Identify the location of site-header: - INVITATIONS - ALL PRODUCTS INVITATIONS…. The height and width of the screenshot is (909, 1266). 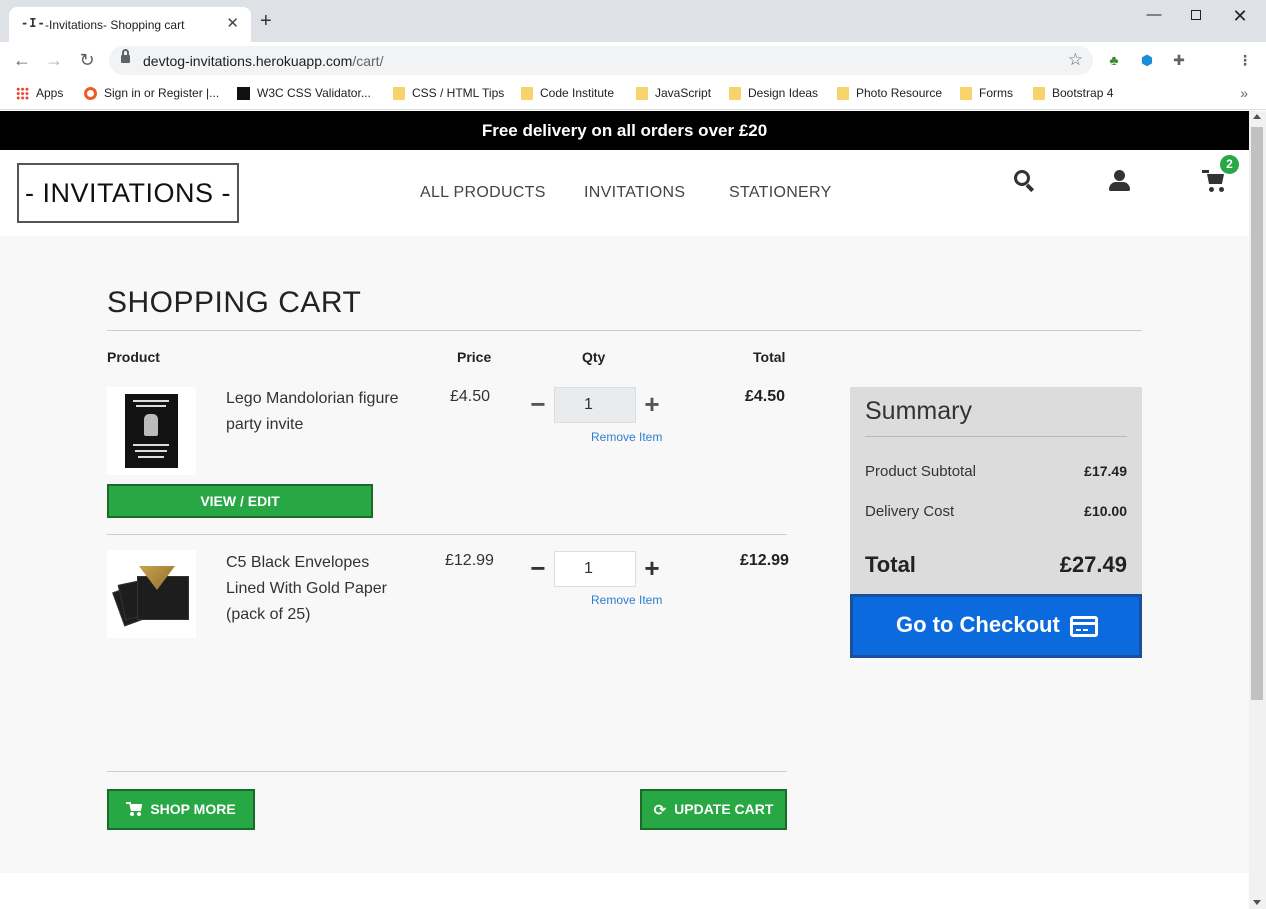
(624, 193).